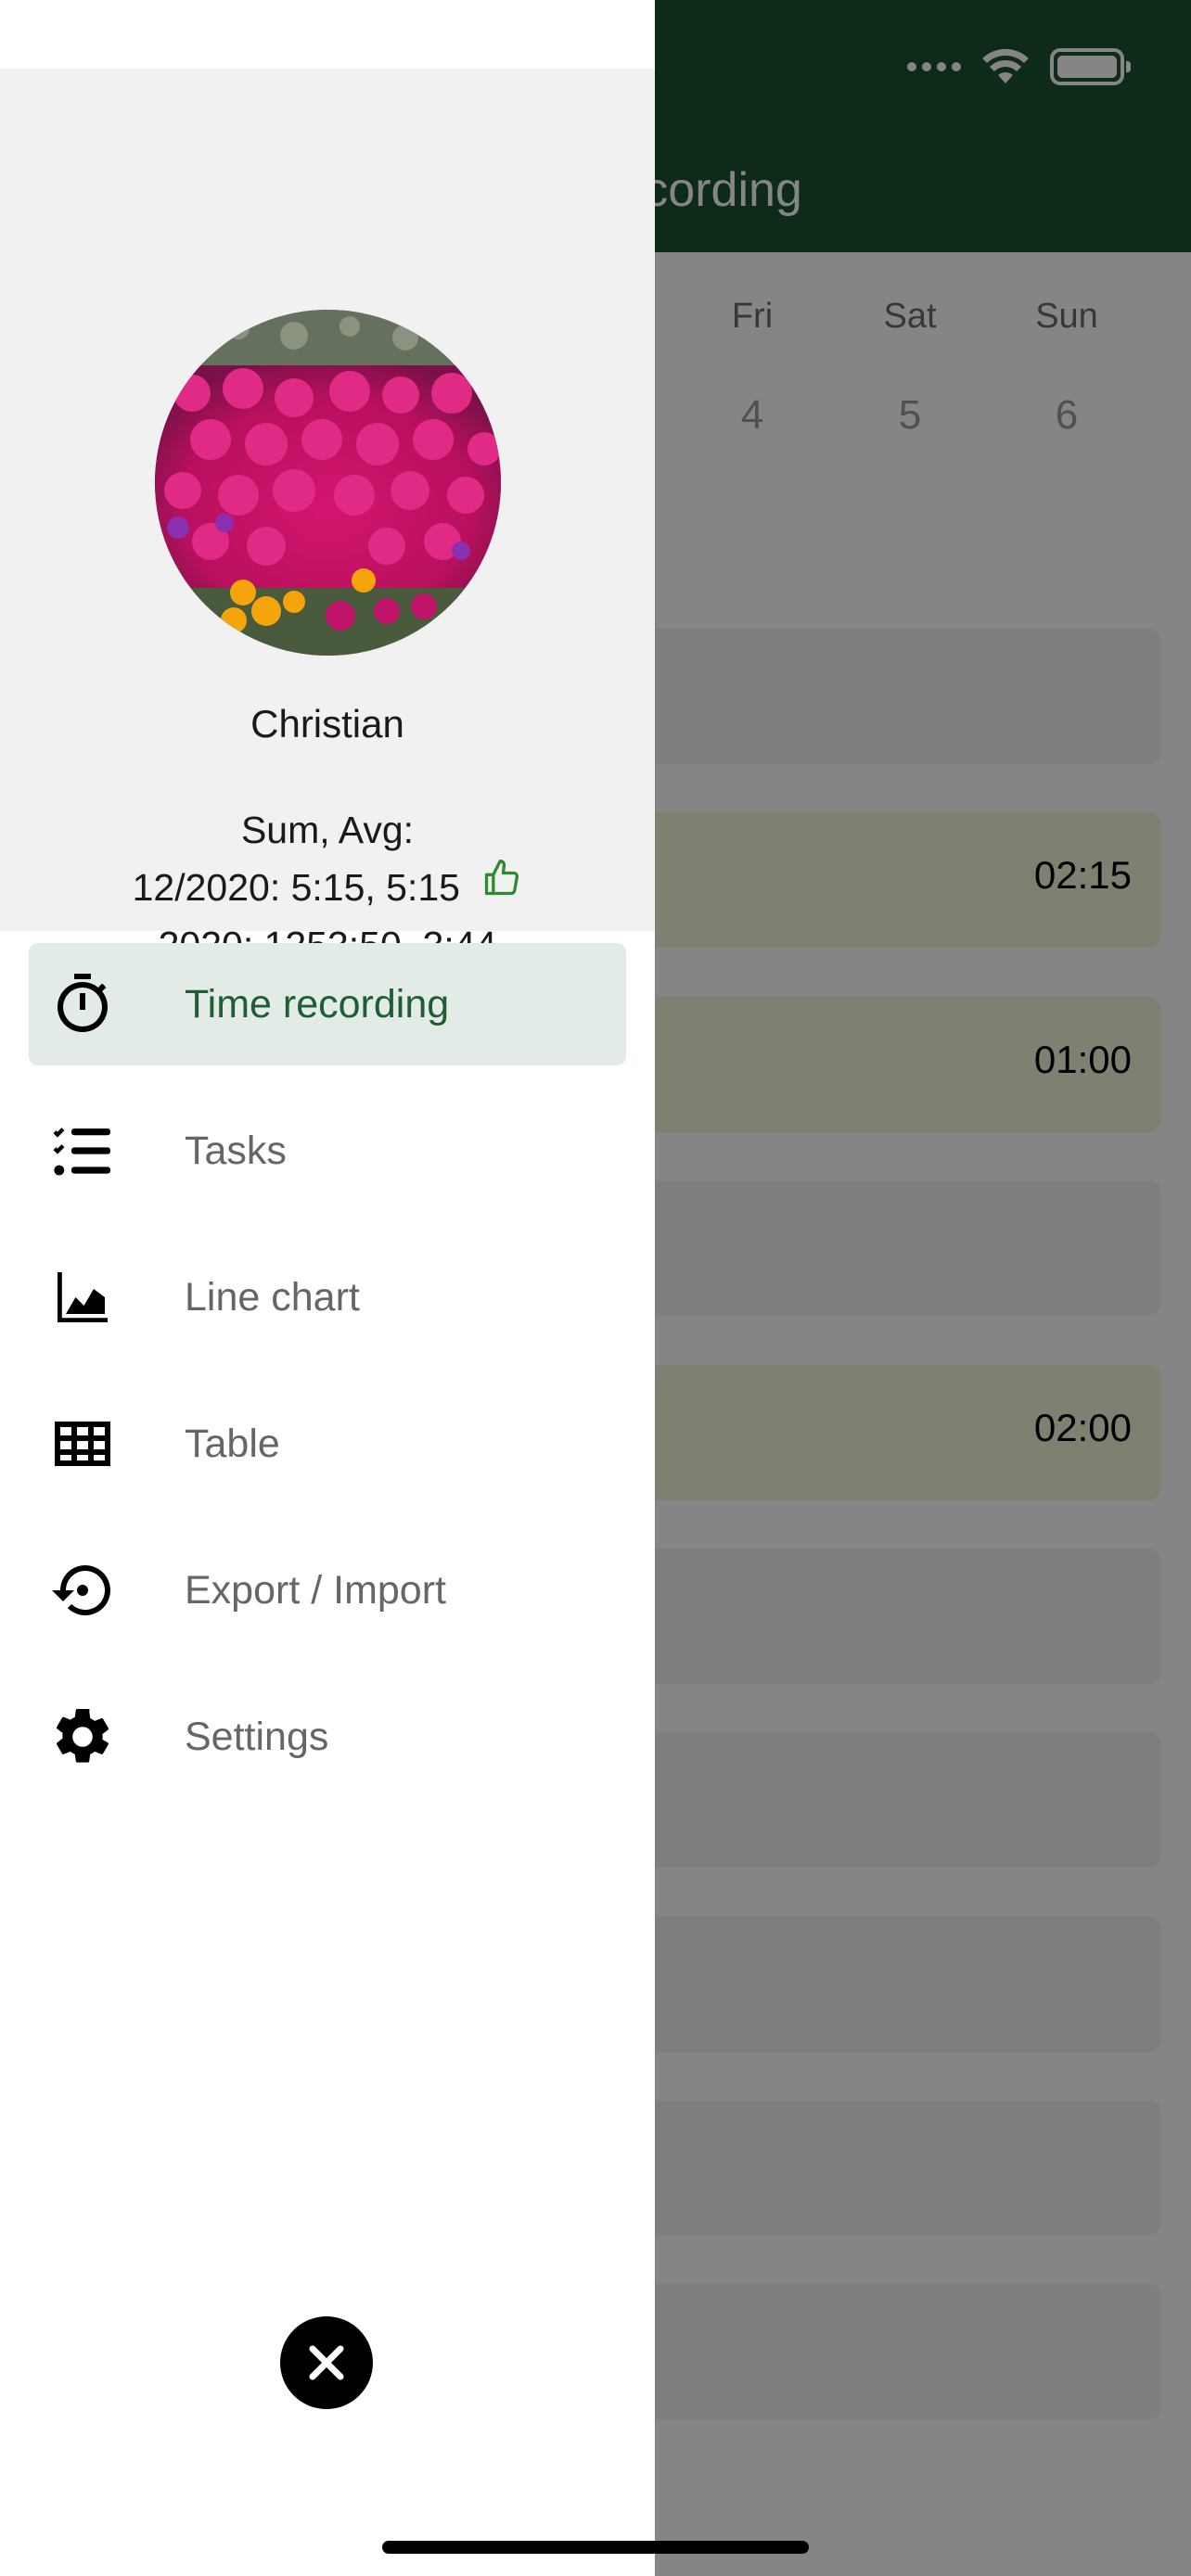 The width and height of the screenshot is (1191, 2576). Describe the element at coordinates (82, 1591) in the screenshot. I see `restore-icon` at that location.